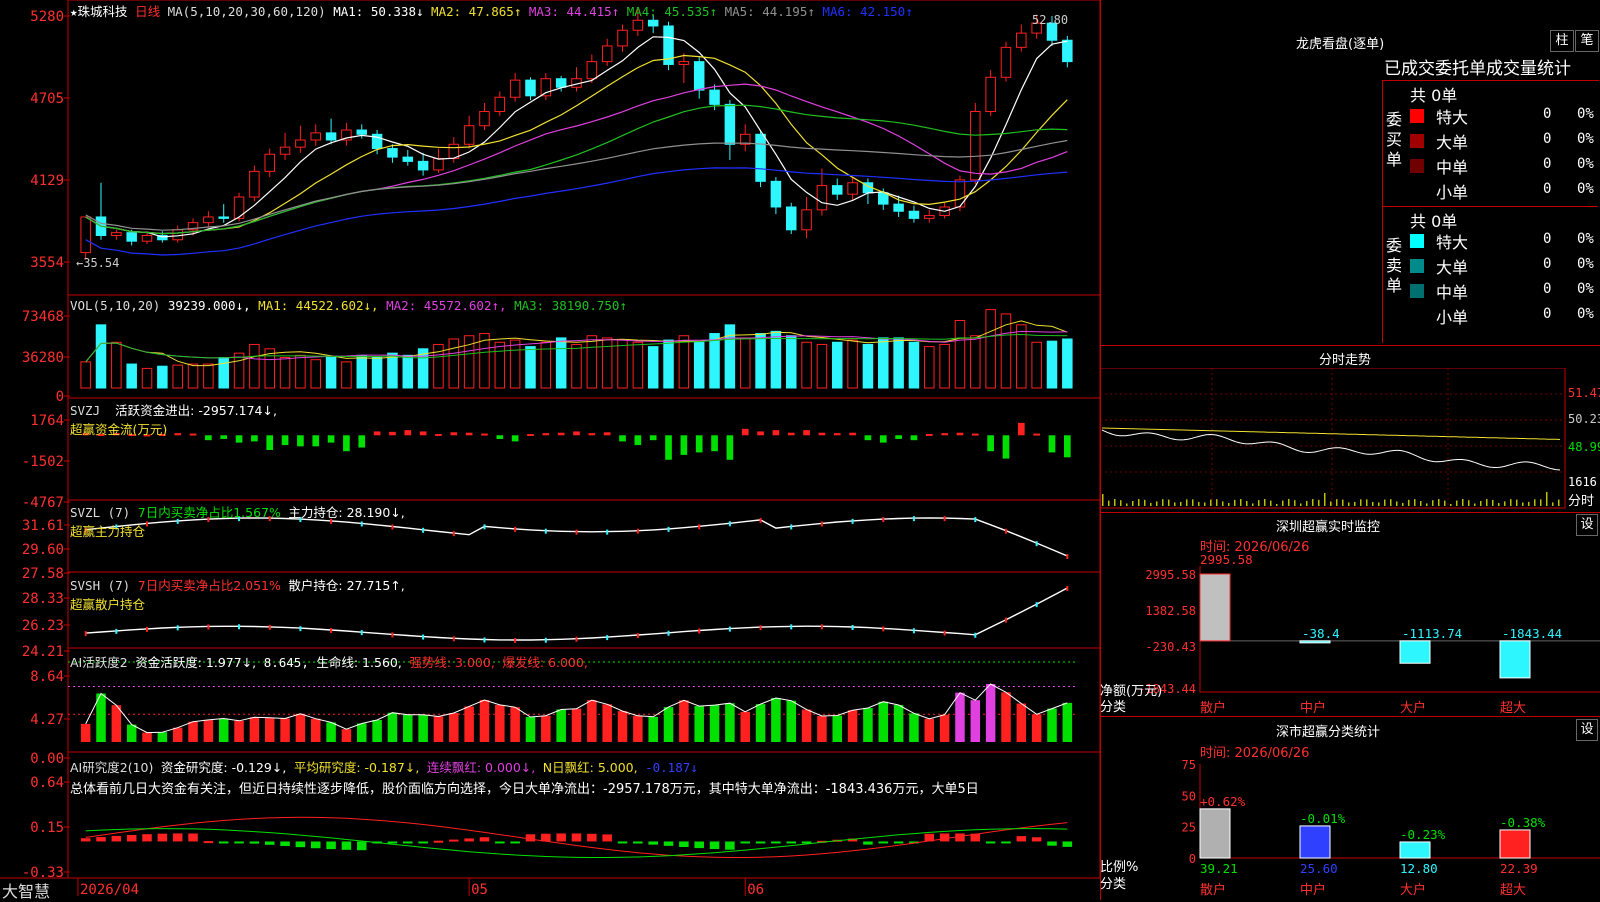 This screenshot has height=902, width=1600. Describe the element at coordinates (1050, 20) in the screenshot. I see `high-label: 52.80` at that location.